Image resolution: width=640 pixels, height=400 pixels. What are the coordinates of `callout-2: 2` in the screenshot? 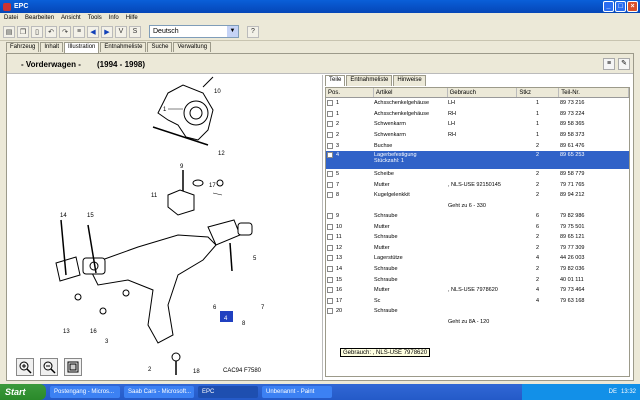 It's located at (150, 370).